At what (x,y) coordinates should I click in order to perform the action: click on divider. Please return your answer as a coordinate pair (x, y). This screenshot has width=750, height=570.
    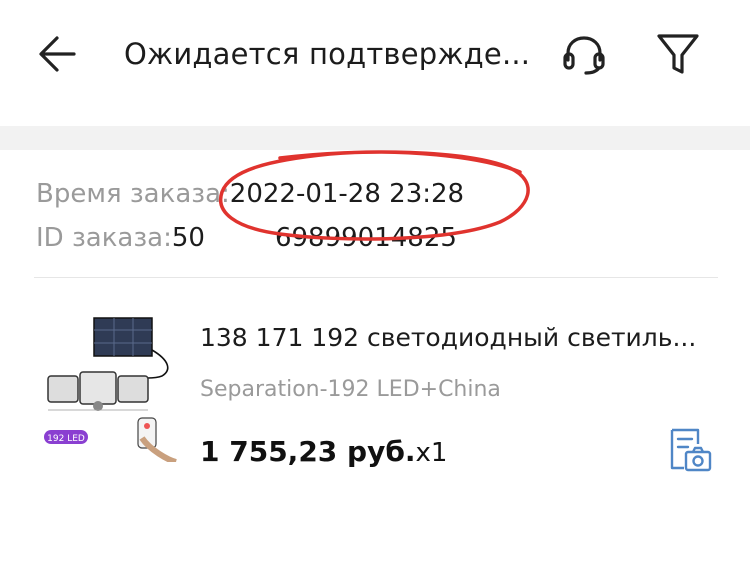
    Looking at the image, I should click on (376, 277).